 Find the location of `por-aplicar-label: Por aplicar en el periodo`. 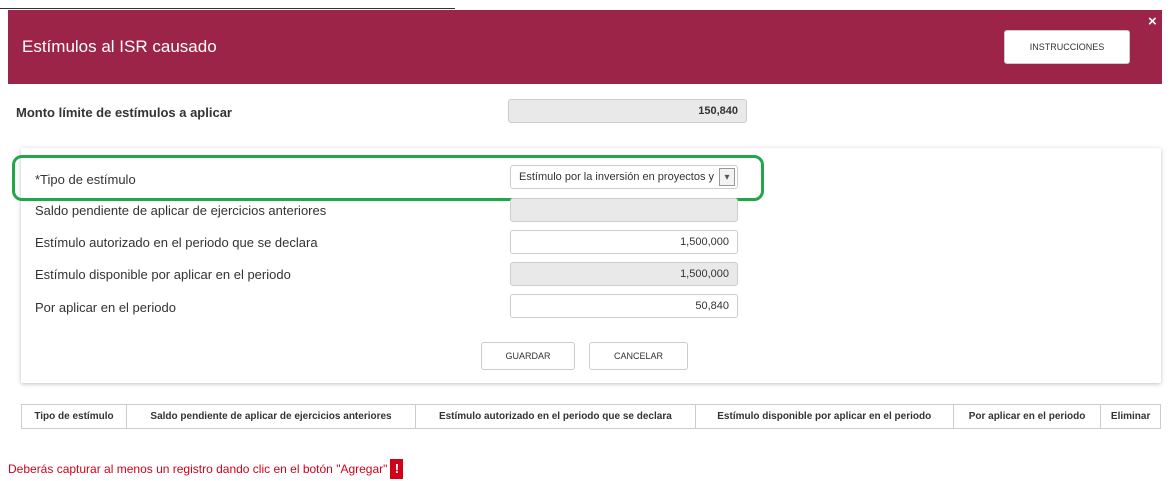

por-aplicar-label: Por aplicar en el periodo is located at coordinates (105, 307).